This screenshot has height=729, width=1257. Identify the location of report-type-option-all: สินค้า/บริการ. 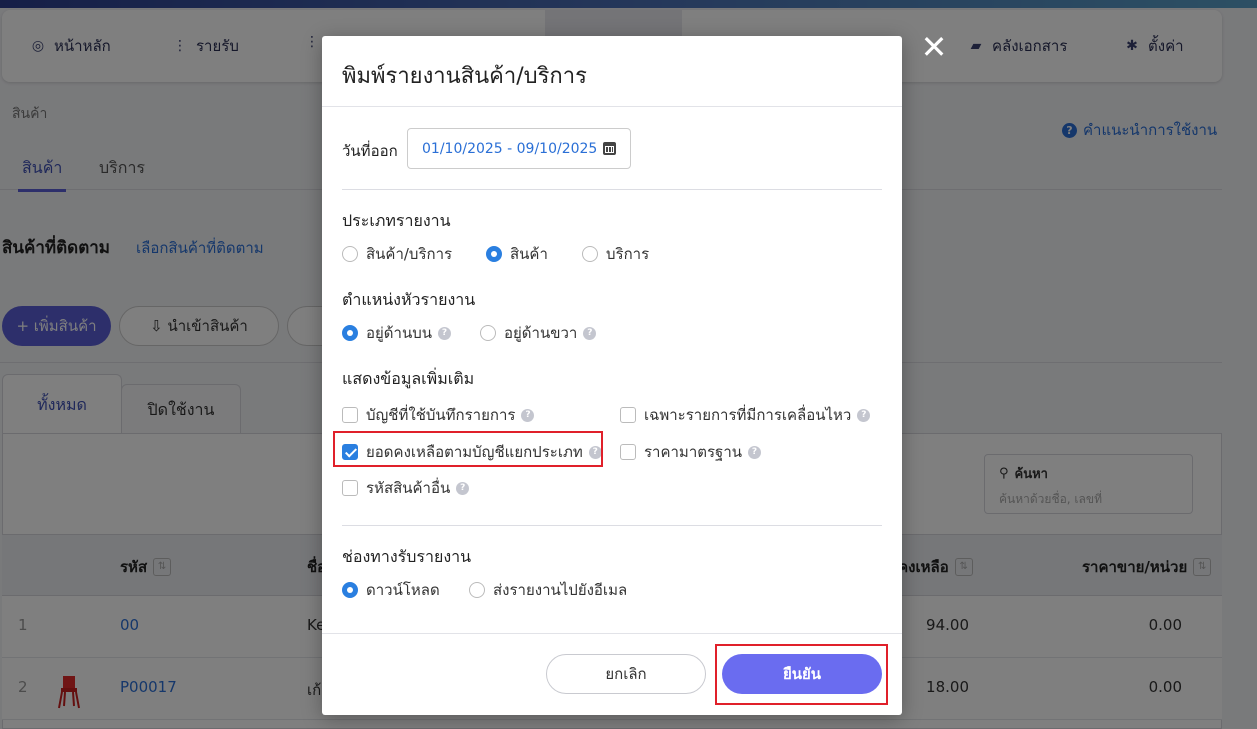
(397, 254).